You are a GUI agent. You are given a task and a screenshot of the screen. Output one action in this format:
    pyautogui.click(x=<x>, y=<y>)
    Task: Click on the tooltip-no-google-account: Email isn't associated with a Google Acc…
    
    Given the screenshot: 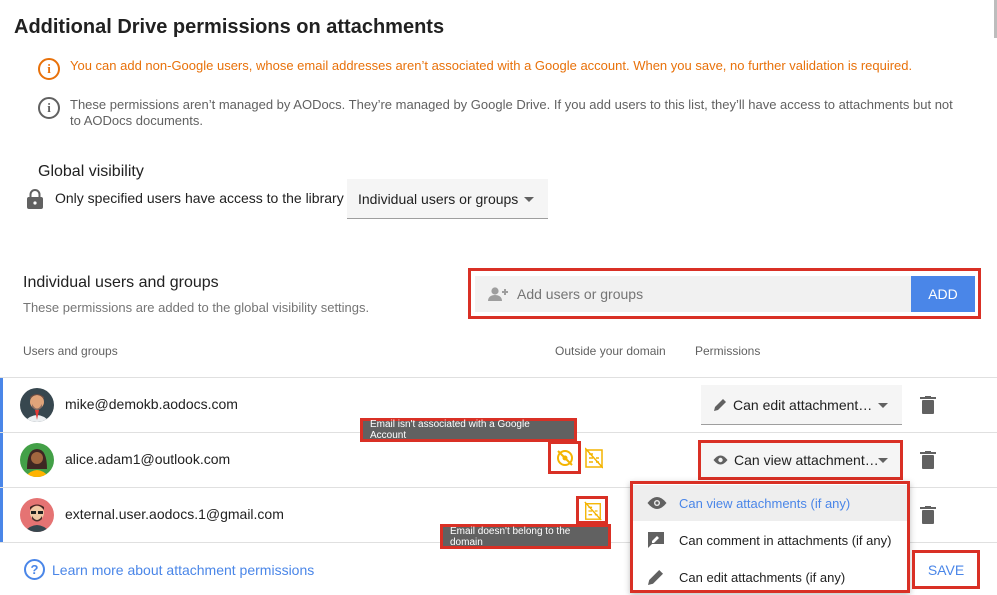 What is the action you would take?
    pyautogui.click(x=468, y=430)
    